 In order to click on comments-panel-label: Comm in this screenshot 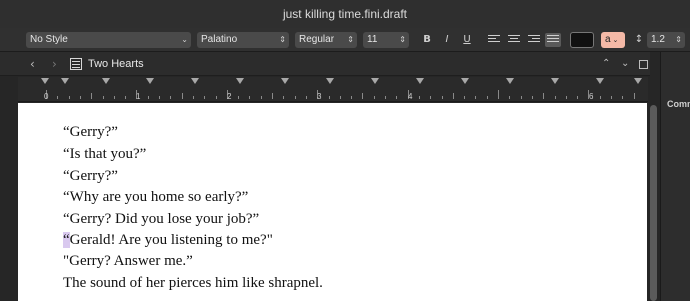, I will do `click(678, 104)`.